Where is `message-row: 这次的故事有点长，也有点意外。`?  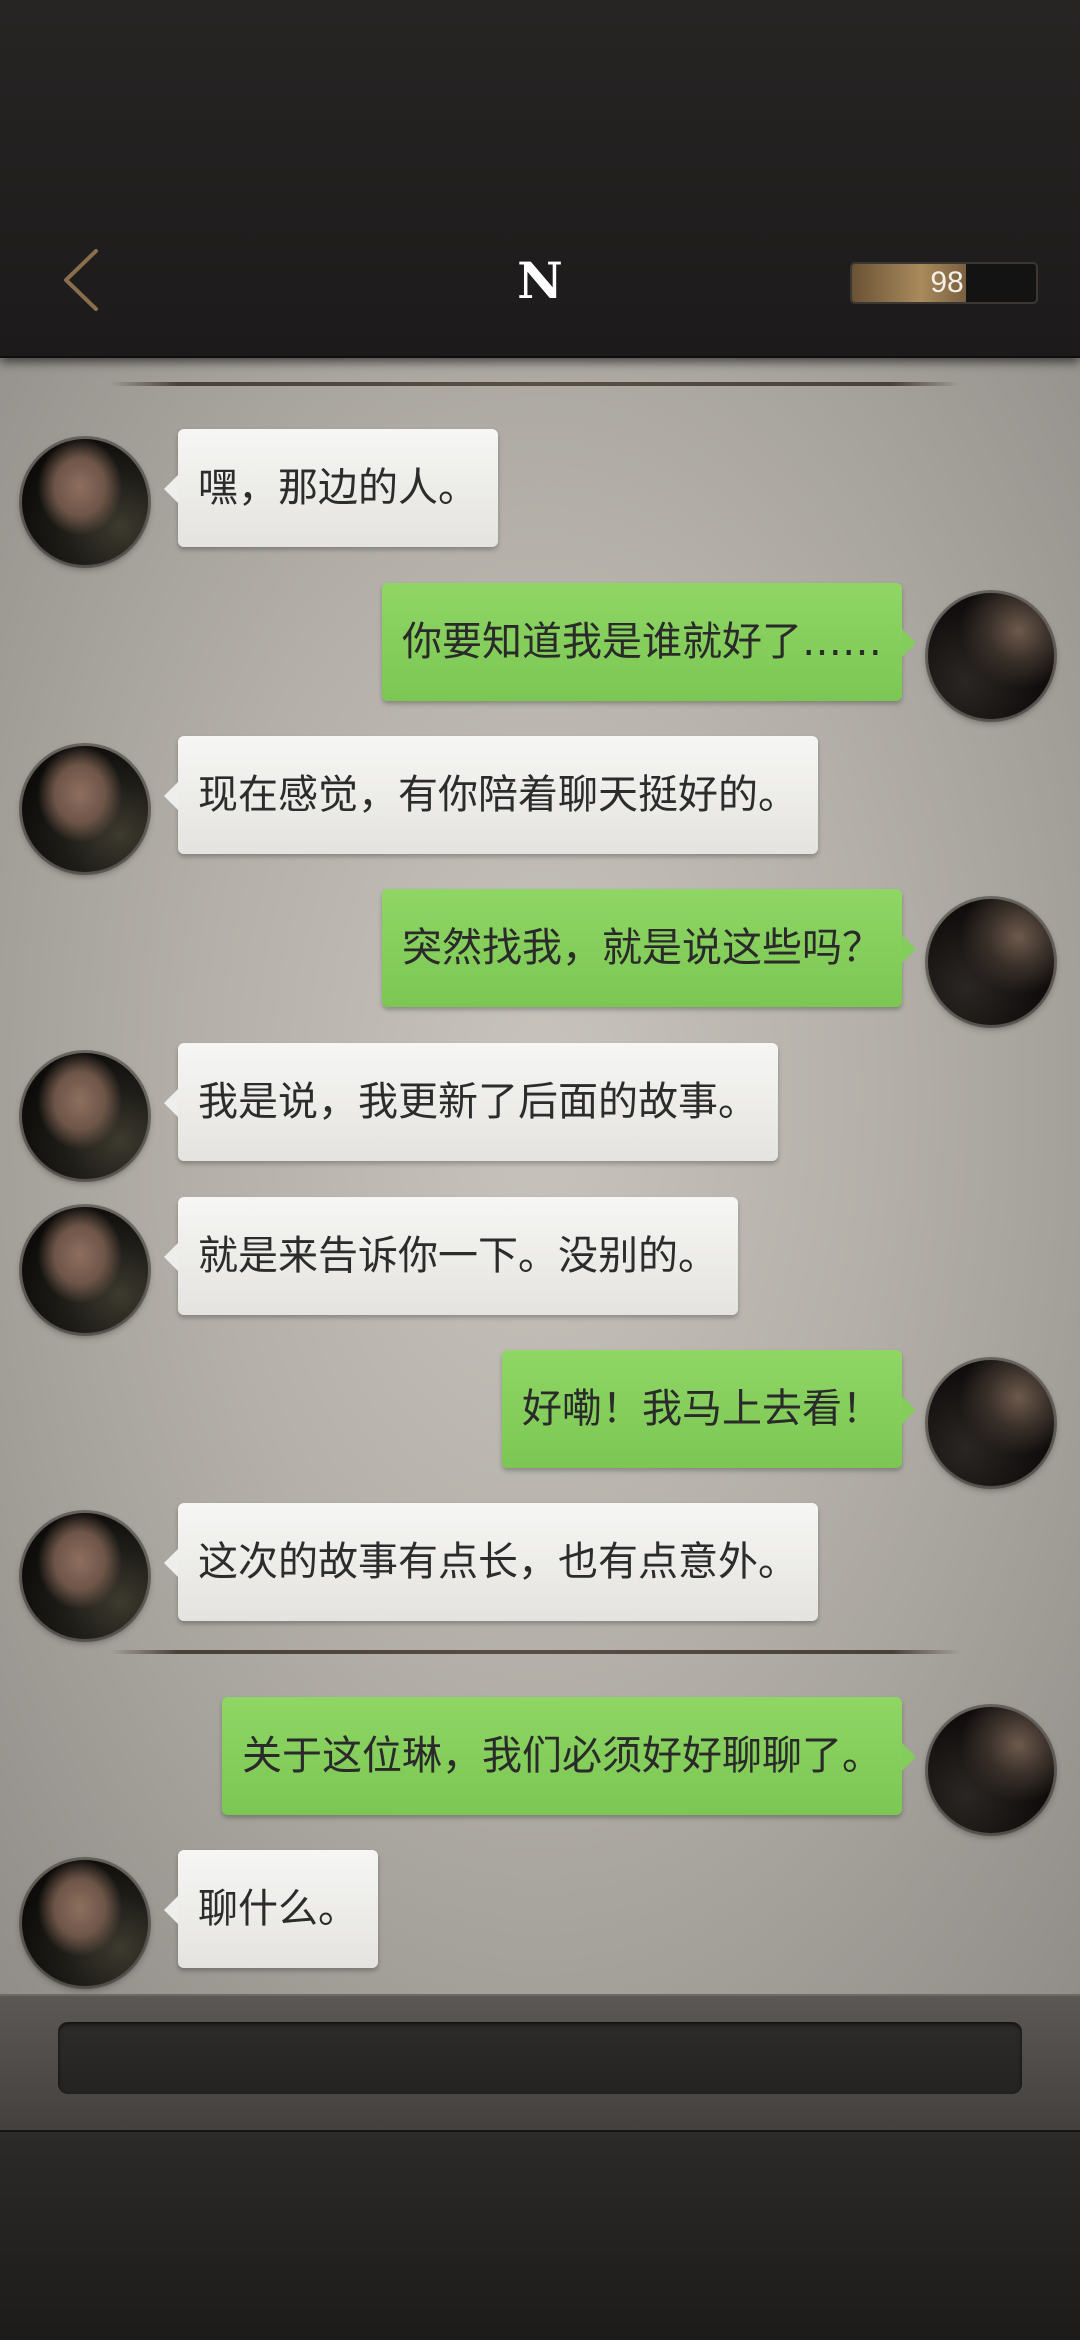 message-row: 这次的故事有点长，也有点意外。 is located at coordinates (540, 1573).